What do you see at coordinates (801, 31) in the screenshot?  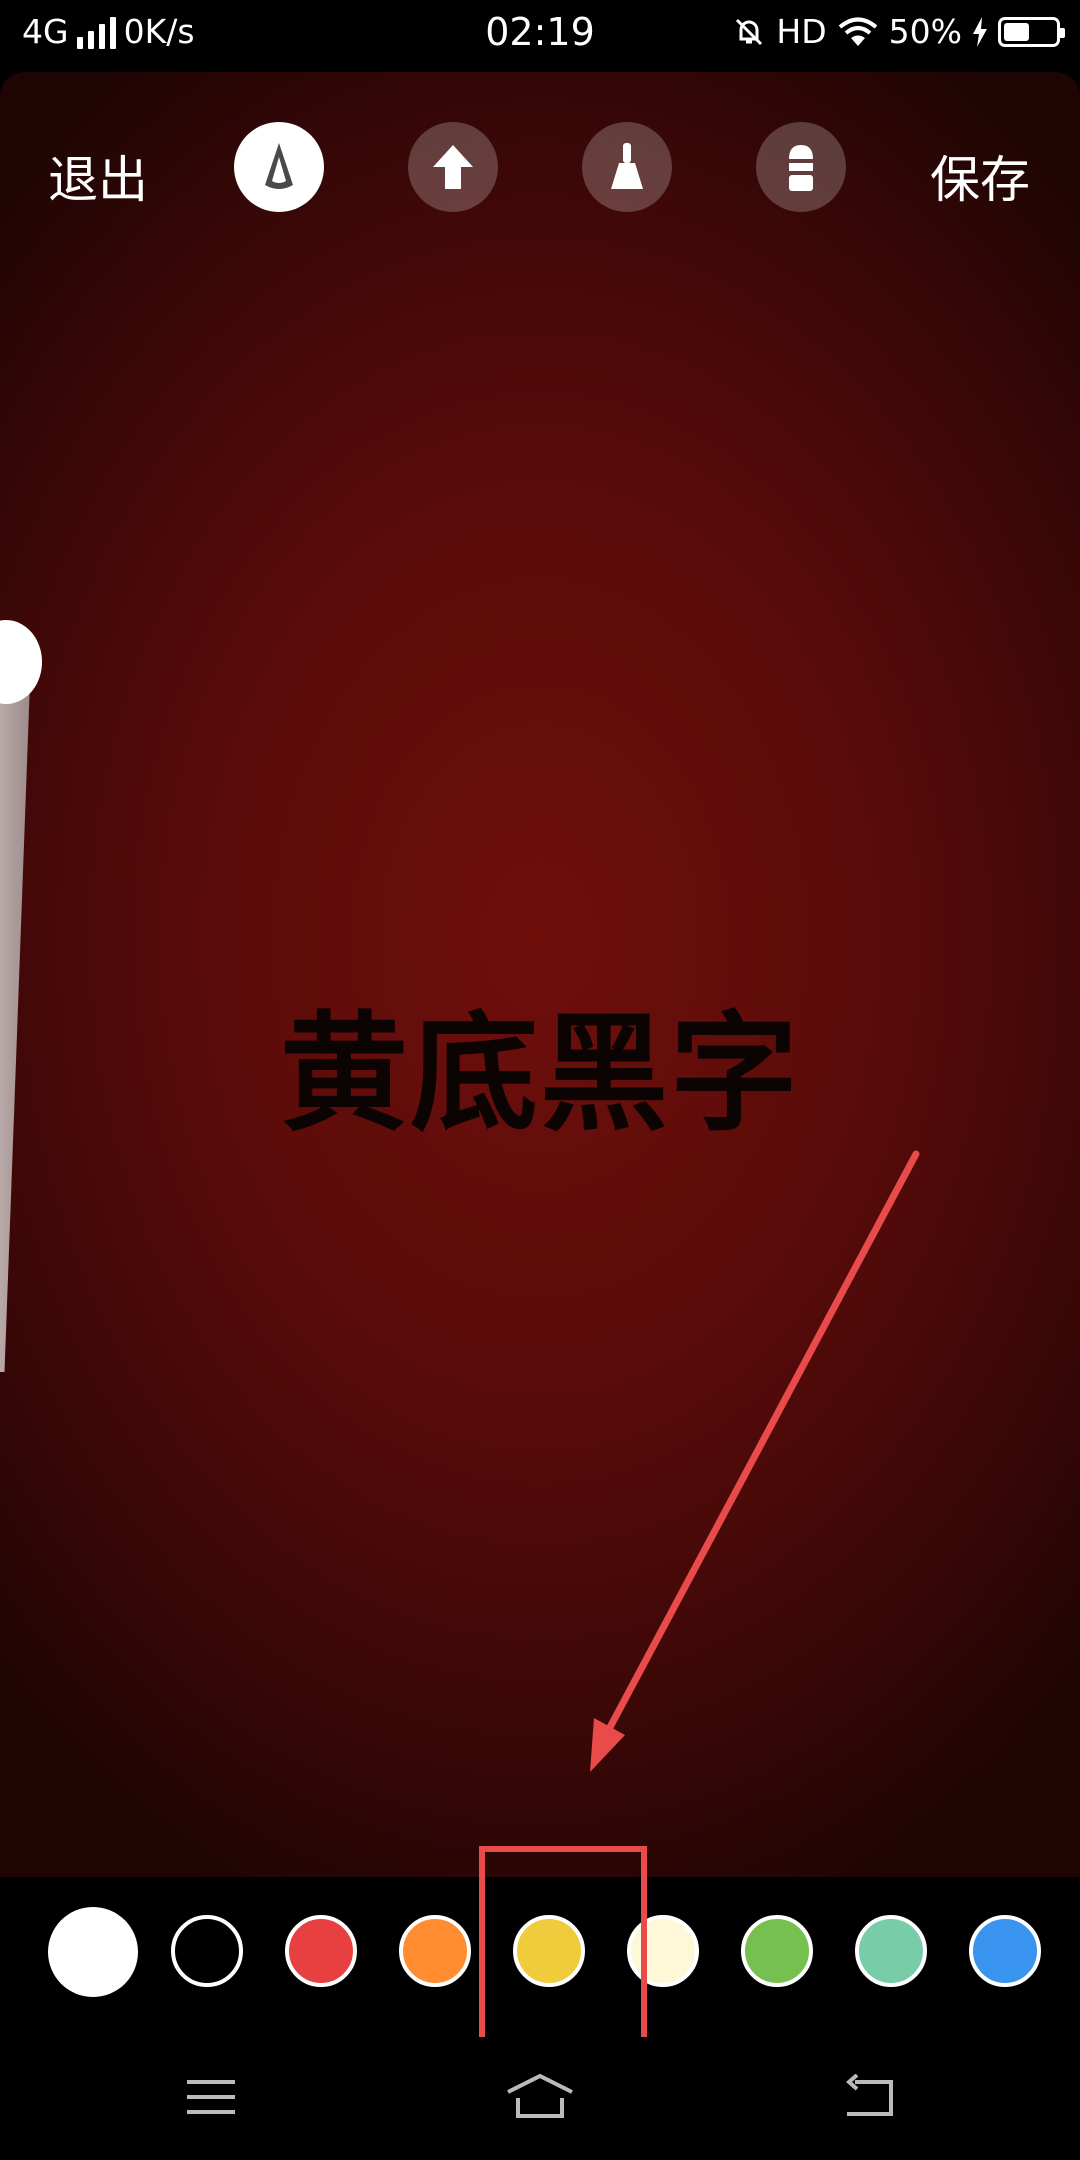 I see `hd-badge: HD` at bounding box center [801, 31].